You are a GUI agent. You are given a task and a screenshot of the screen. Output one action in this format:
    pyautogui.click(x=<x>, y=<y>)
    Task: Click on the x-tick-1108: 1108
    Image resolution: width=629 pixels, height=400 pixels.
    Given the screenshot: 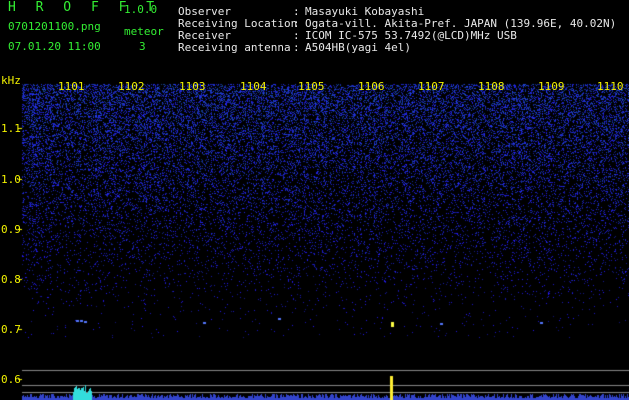 What is the action you would take?
    pyautogui.click(x=491, y=86)
    